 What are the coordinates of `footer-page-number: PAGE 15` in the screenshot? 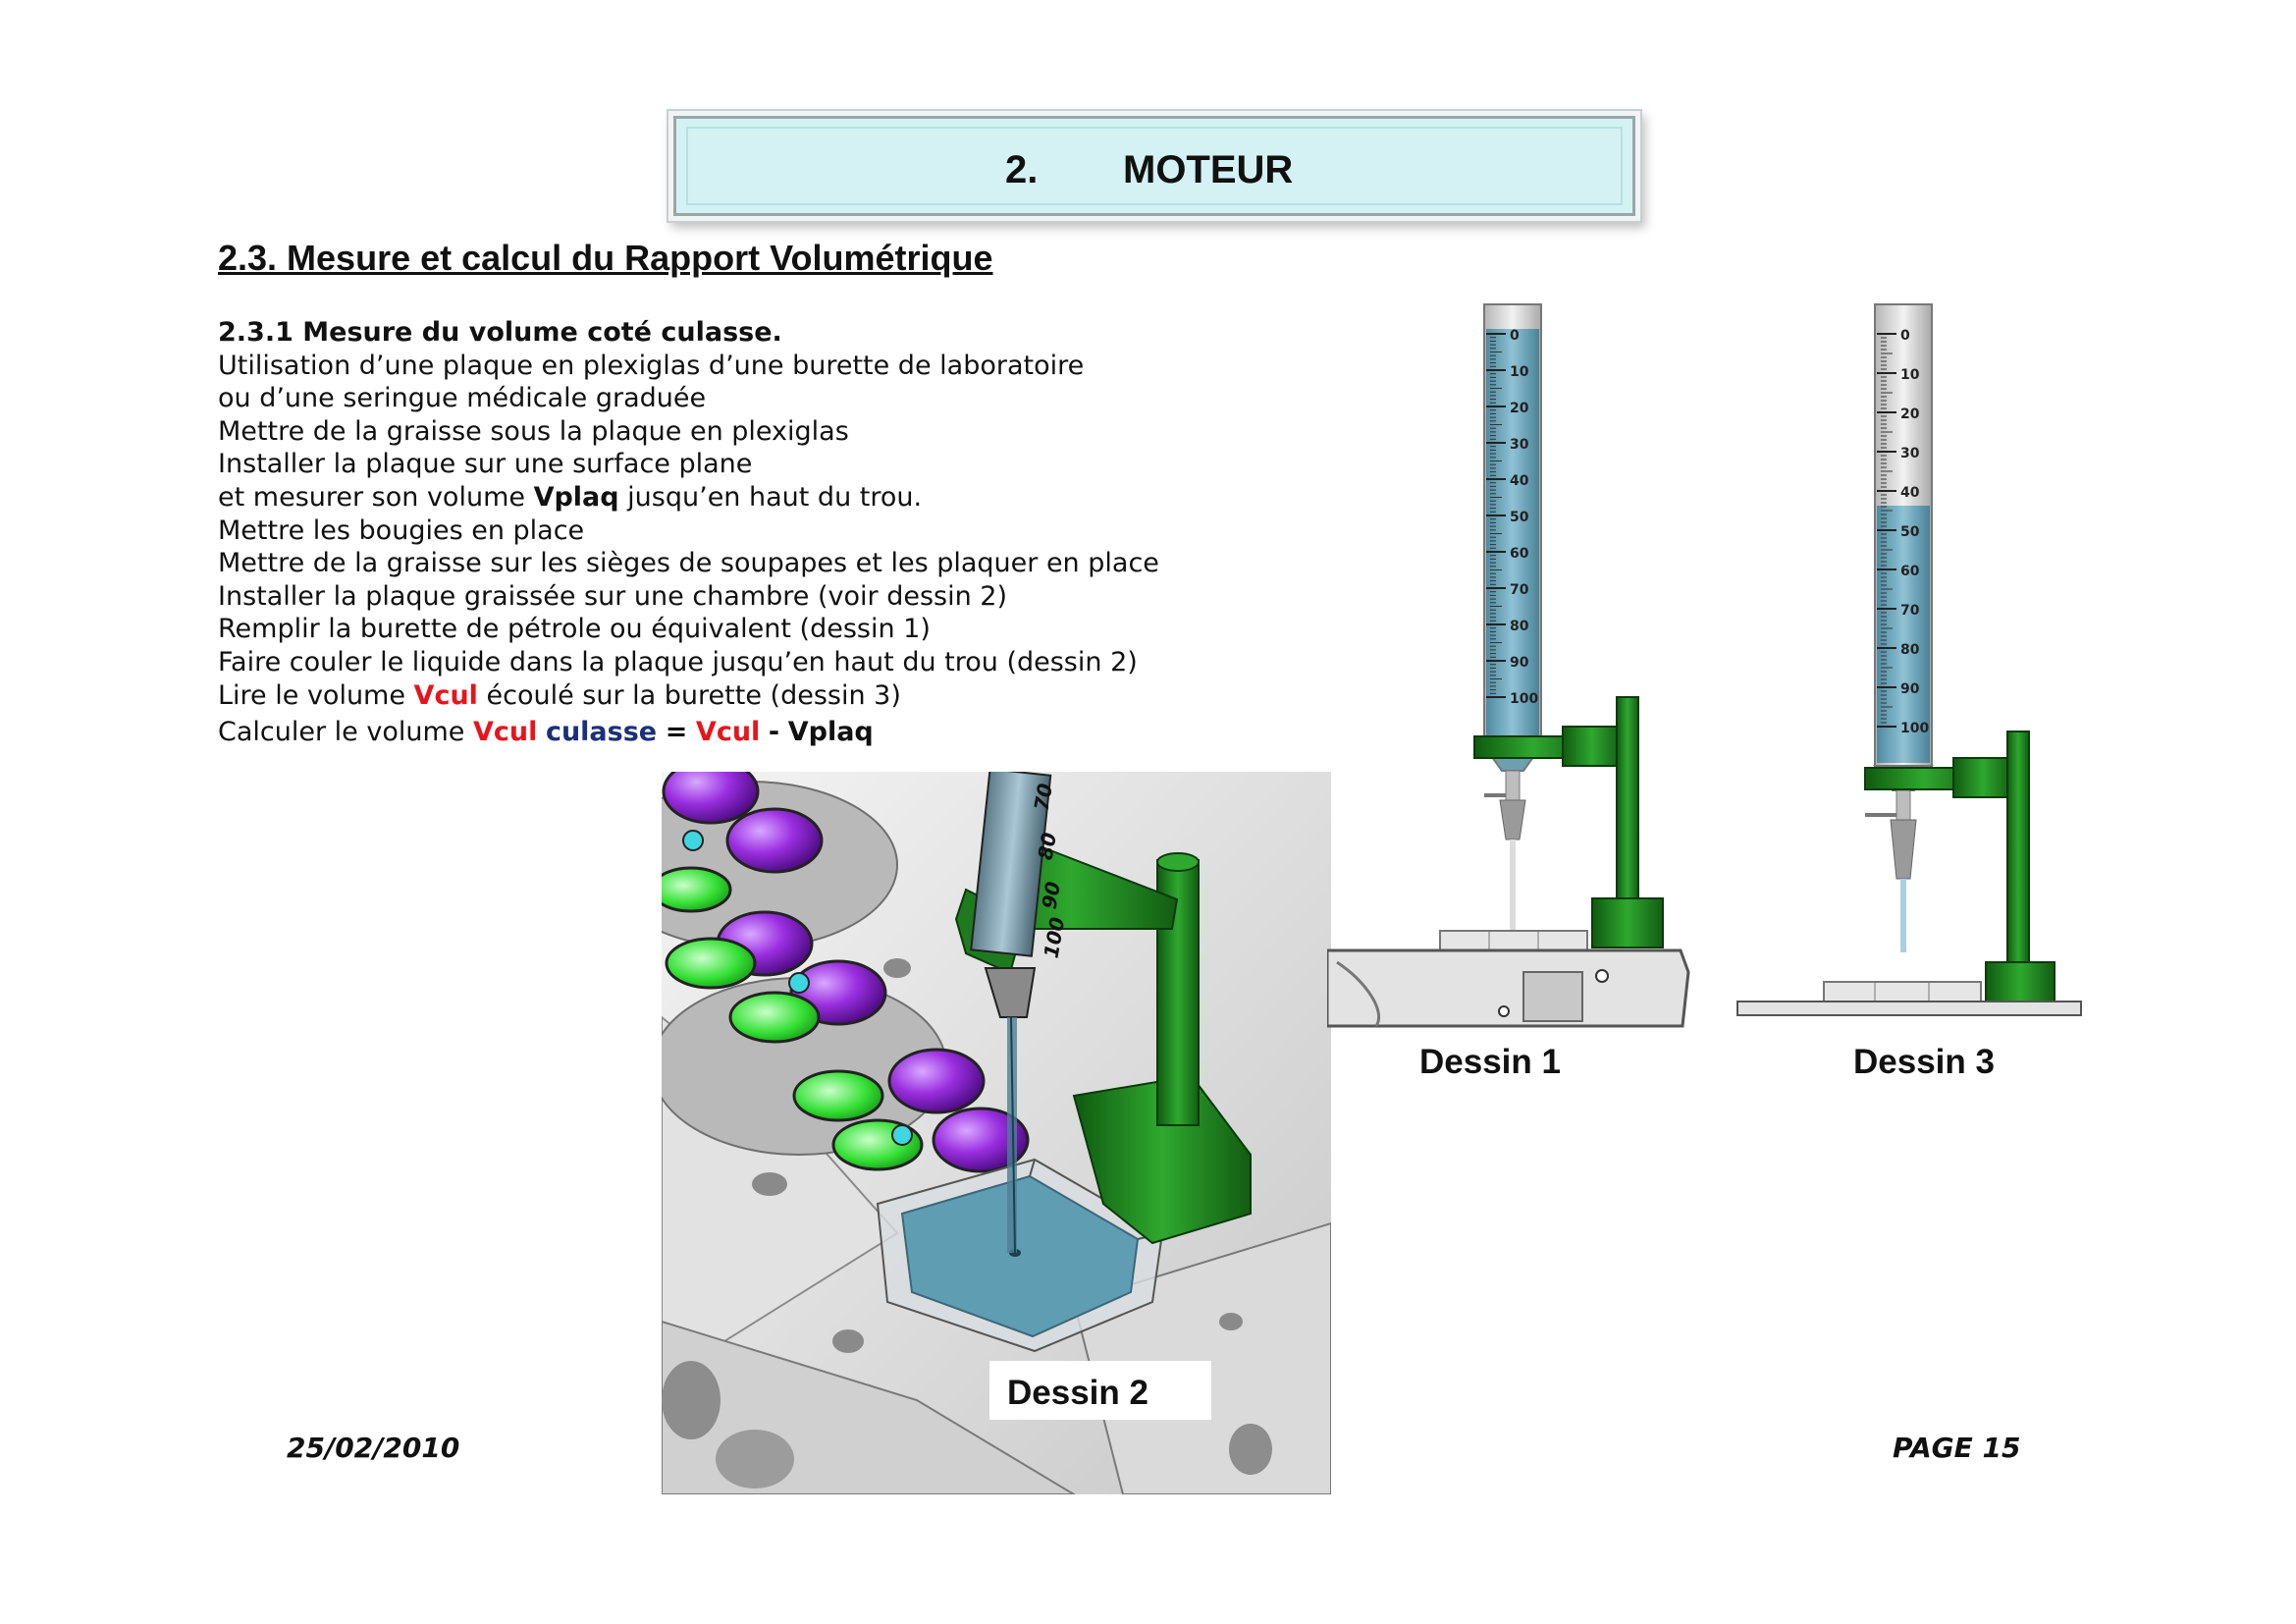 It's located at (1957, 1448).